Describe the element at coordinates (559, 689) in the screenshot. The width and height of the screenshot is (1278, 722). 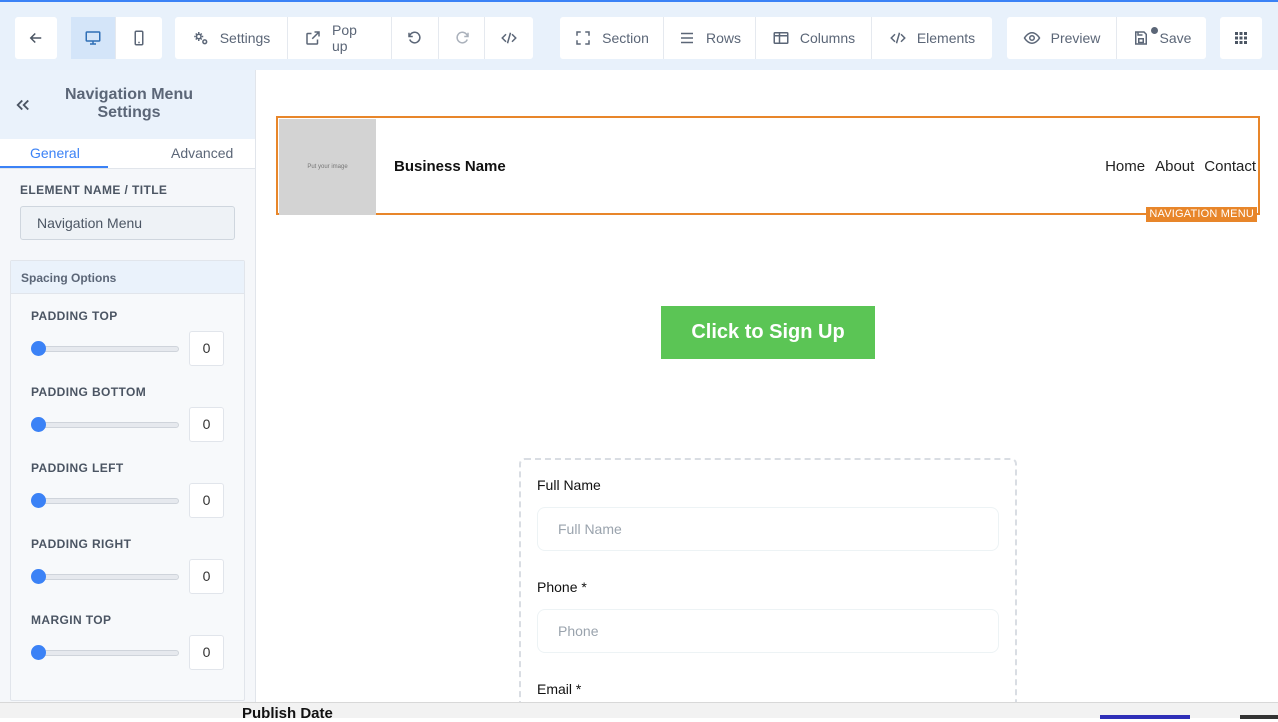
I see `email-label: Email *` at that location.